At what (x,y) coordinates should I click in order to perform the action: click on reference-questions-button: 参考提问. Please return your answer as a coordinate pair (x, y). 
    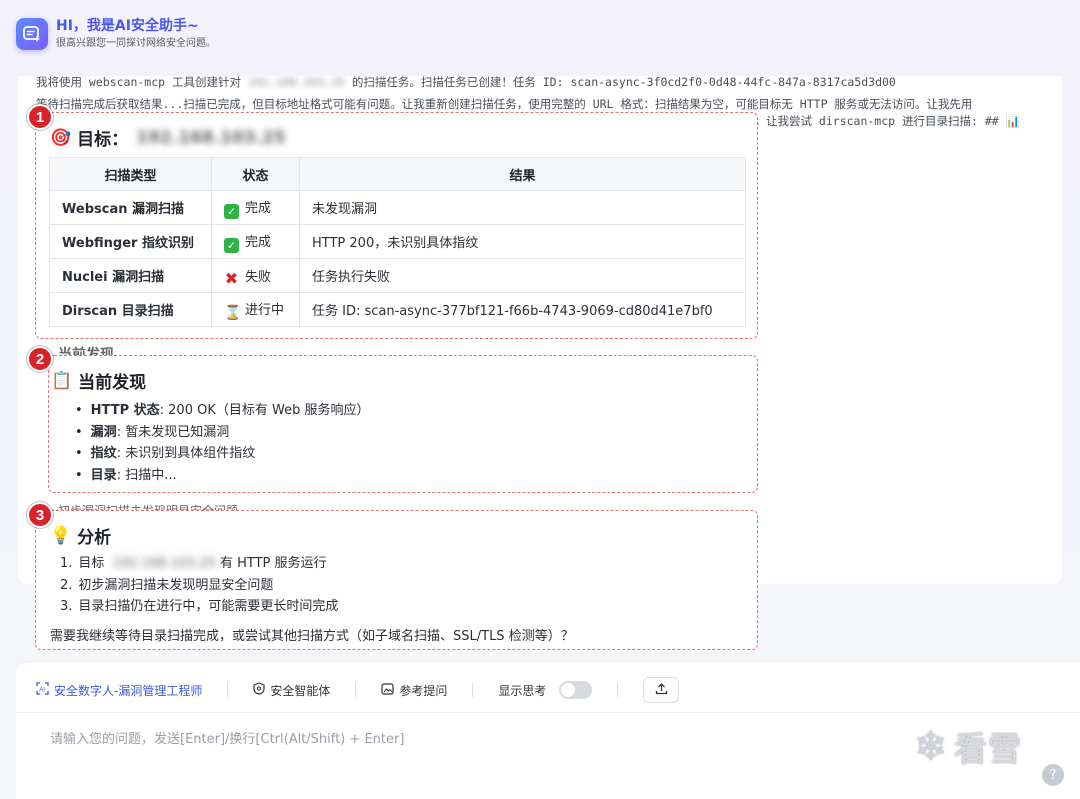
    Looking at the image, I should click on (414, 690).